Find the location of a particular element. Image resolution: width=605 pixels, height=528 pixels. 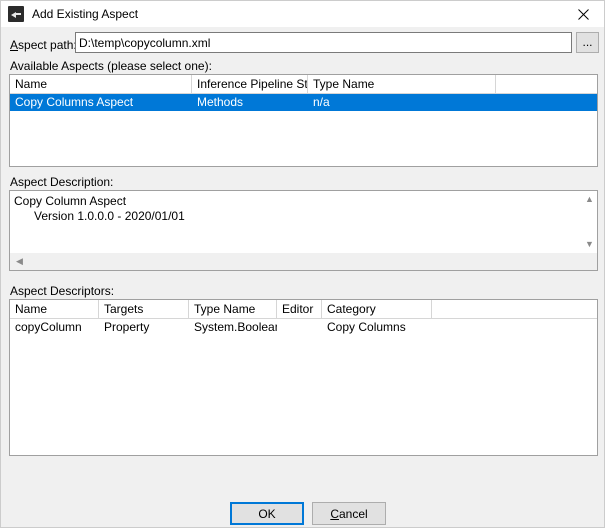

column-header-targets: Targets is located at coordinates (144, 309).